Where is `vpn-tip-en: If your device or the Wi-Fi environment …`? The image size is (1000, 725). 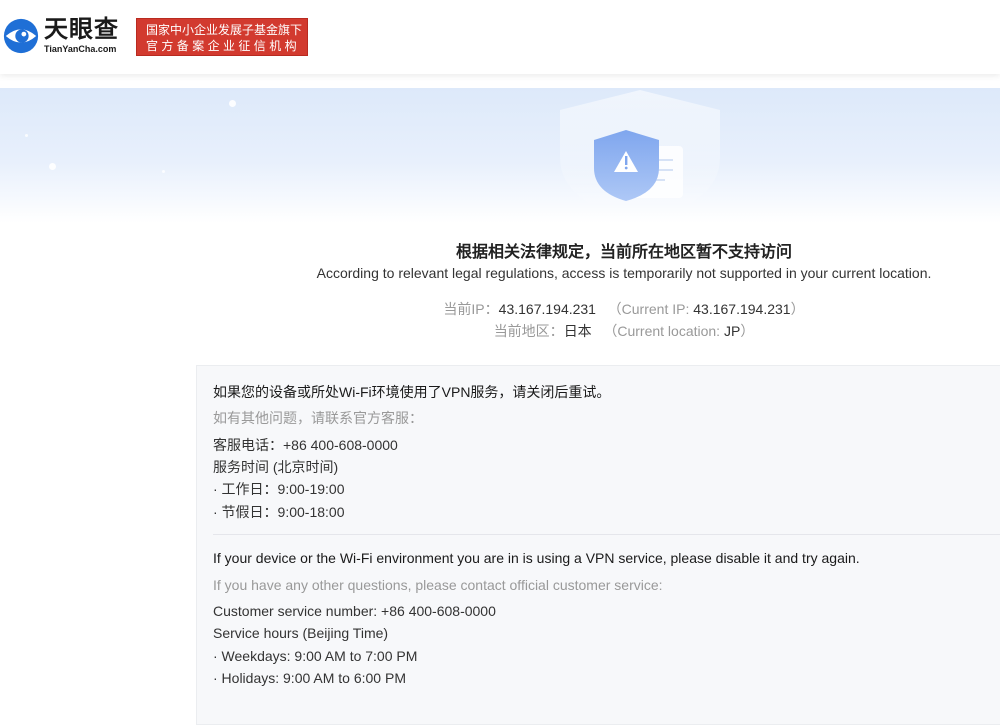 vpn-tip-en: If your device or the Wi-Fi environment … is located at coordinates (536, 558).